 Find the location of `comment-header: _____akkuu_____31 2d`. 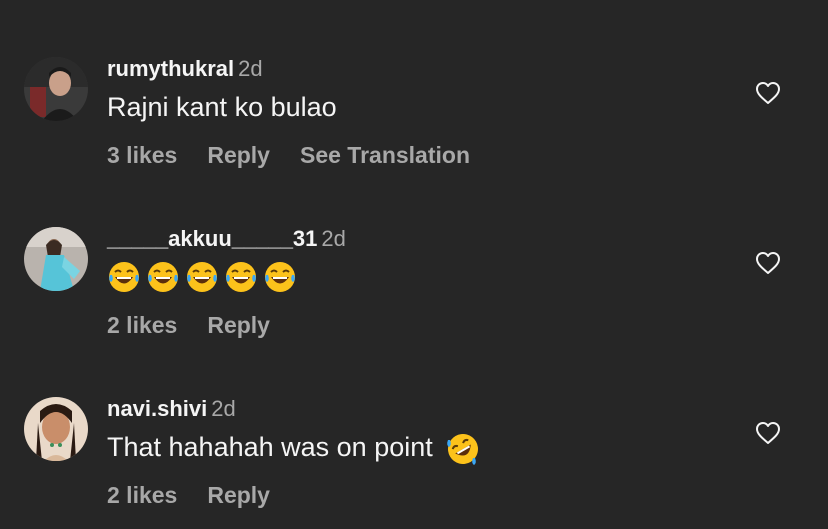

comment-header: _____akkuu_____31 2d is located at coordinates (226, 239).